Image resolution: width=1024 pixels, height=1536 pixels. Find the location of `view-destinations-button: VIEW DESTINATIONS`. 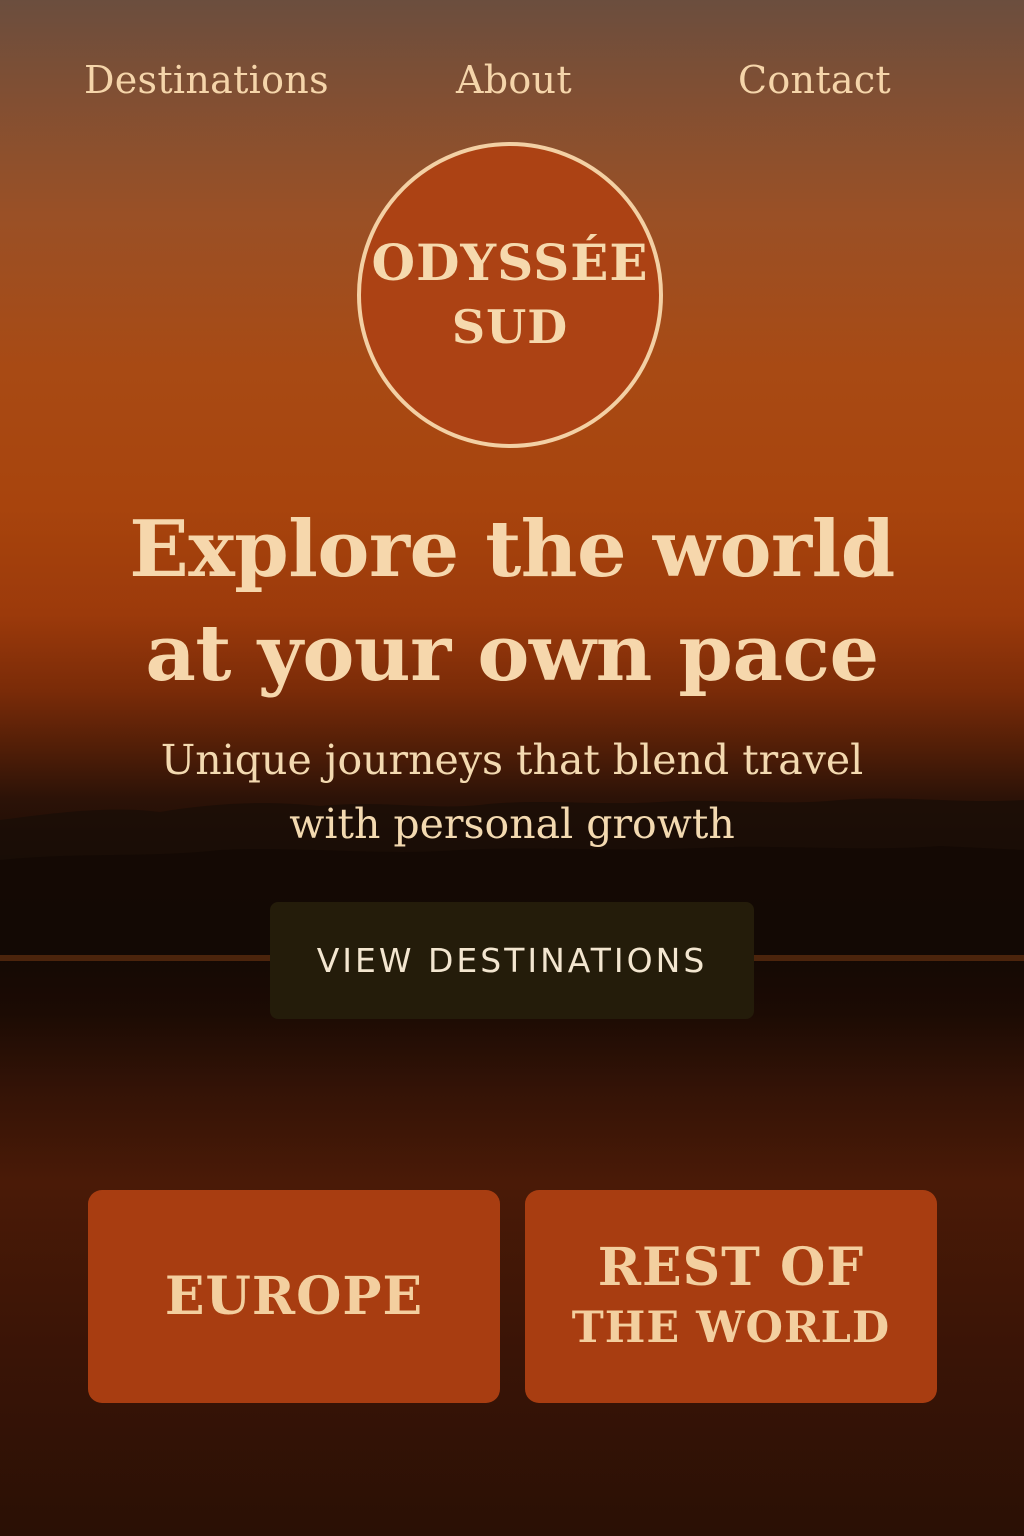

view-destinations-button: VIEW DESTINATIONS is located at coordinates (512, 960).